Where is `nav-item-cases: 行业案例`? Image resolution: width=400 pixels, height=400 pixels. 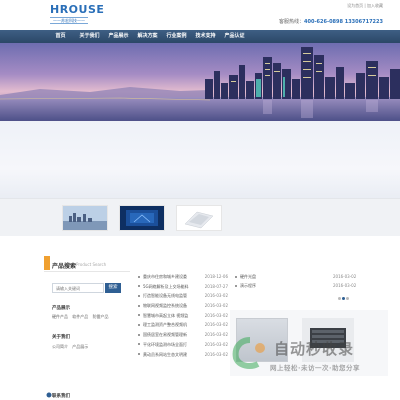
nav-item-cases: 行业案例 is located at coordinates (176, 36).